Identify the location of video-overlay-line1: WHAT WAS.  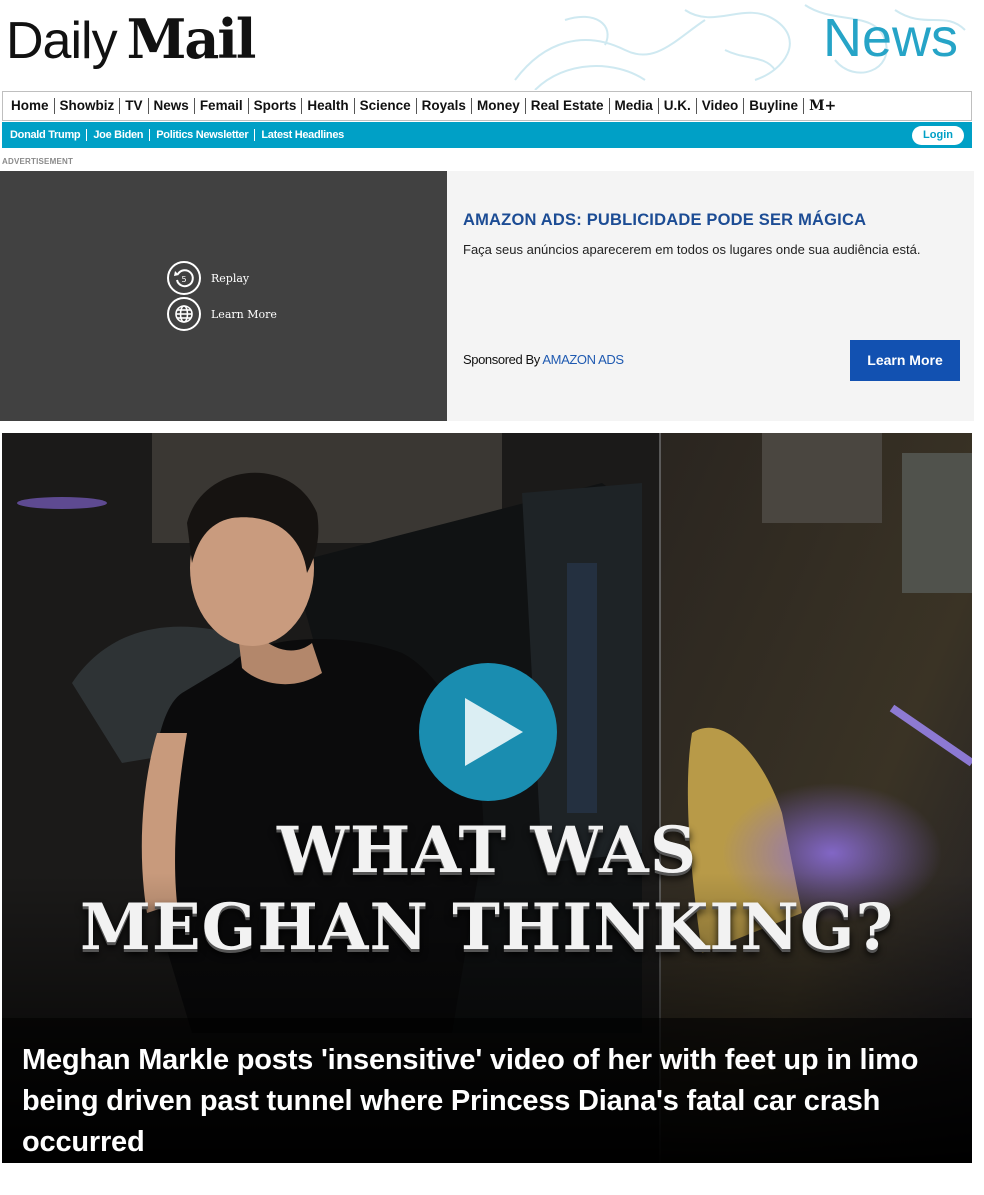
(487, 850).